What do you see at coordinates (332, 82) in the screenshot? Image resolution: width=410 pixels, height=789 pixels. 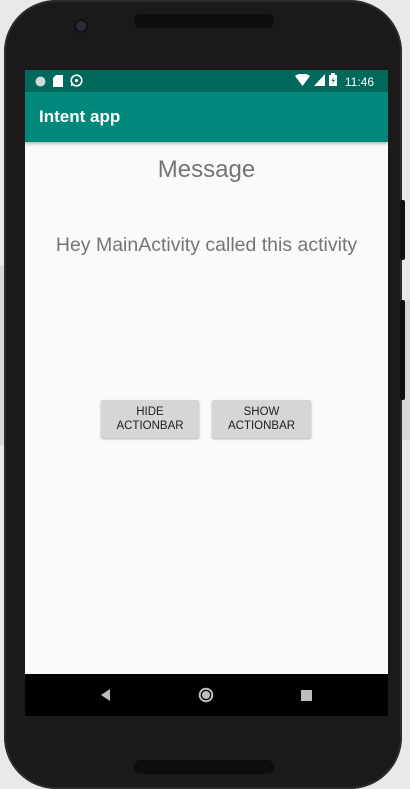 I see `battery-icon` at bounding box center [332, 82].